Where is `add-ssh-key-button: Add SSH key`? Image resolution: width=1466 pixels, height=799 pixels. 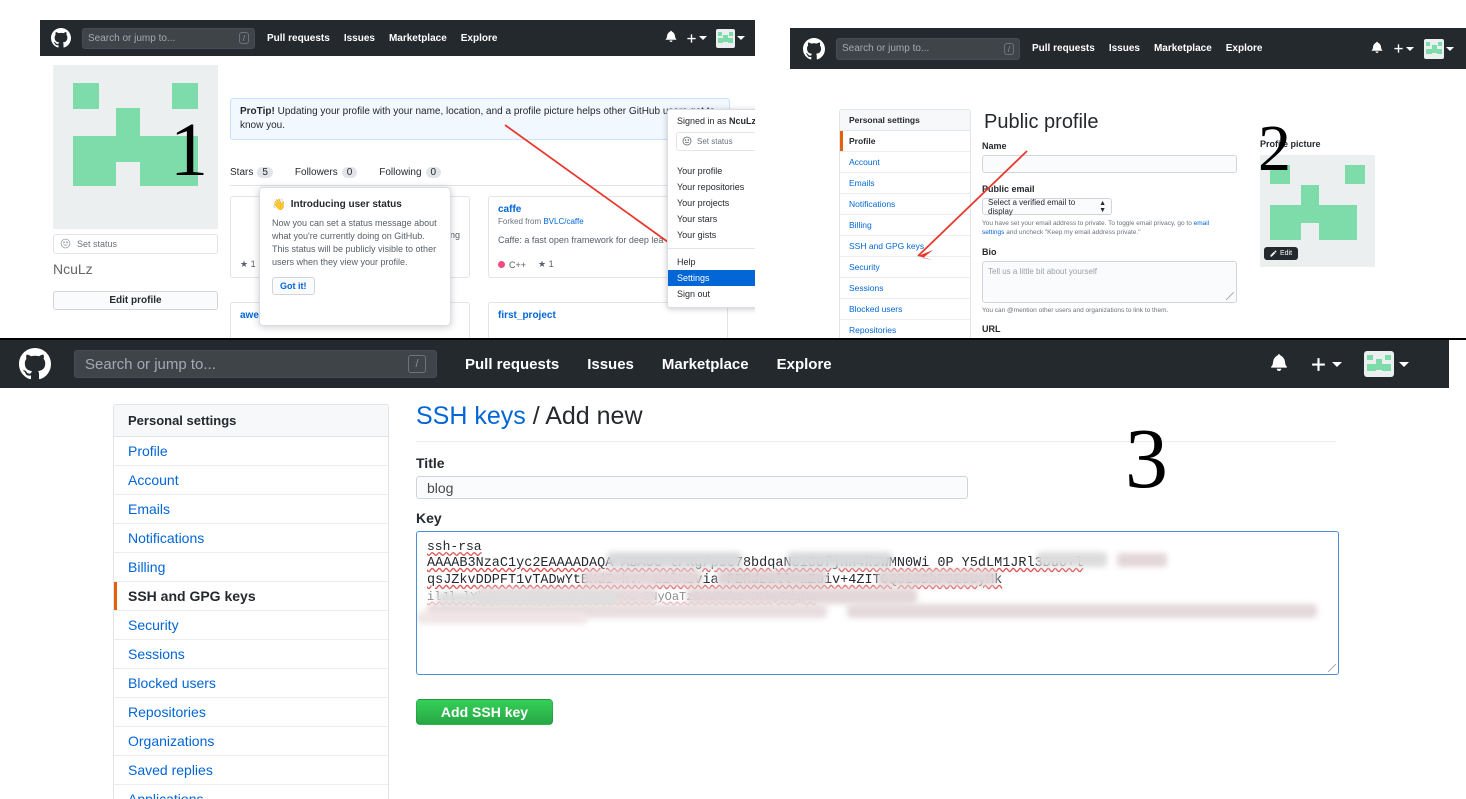 add-ssh-key-button: Add SSH key is located at coordinates (484, 712).